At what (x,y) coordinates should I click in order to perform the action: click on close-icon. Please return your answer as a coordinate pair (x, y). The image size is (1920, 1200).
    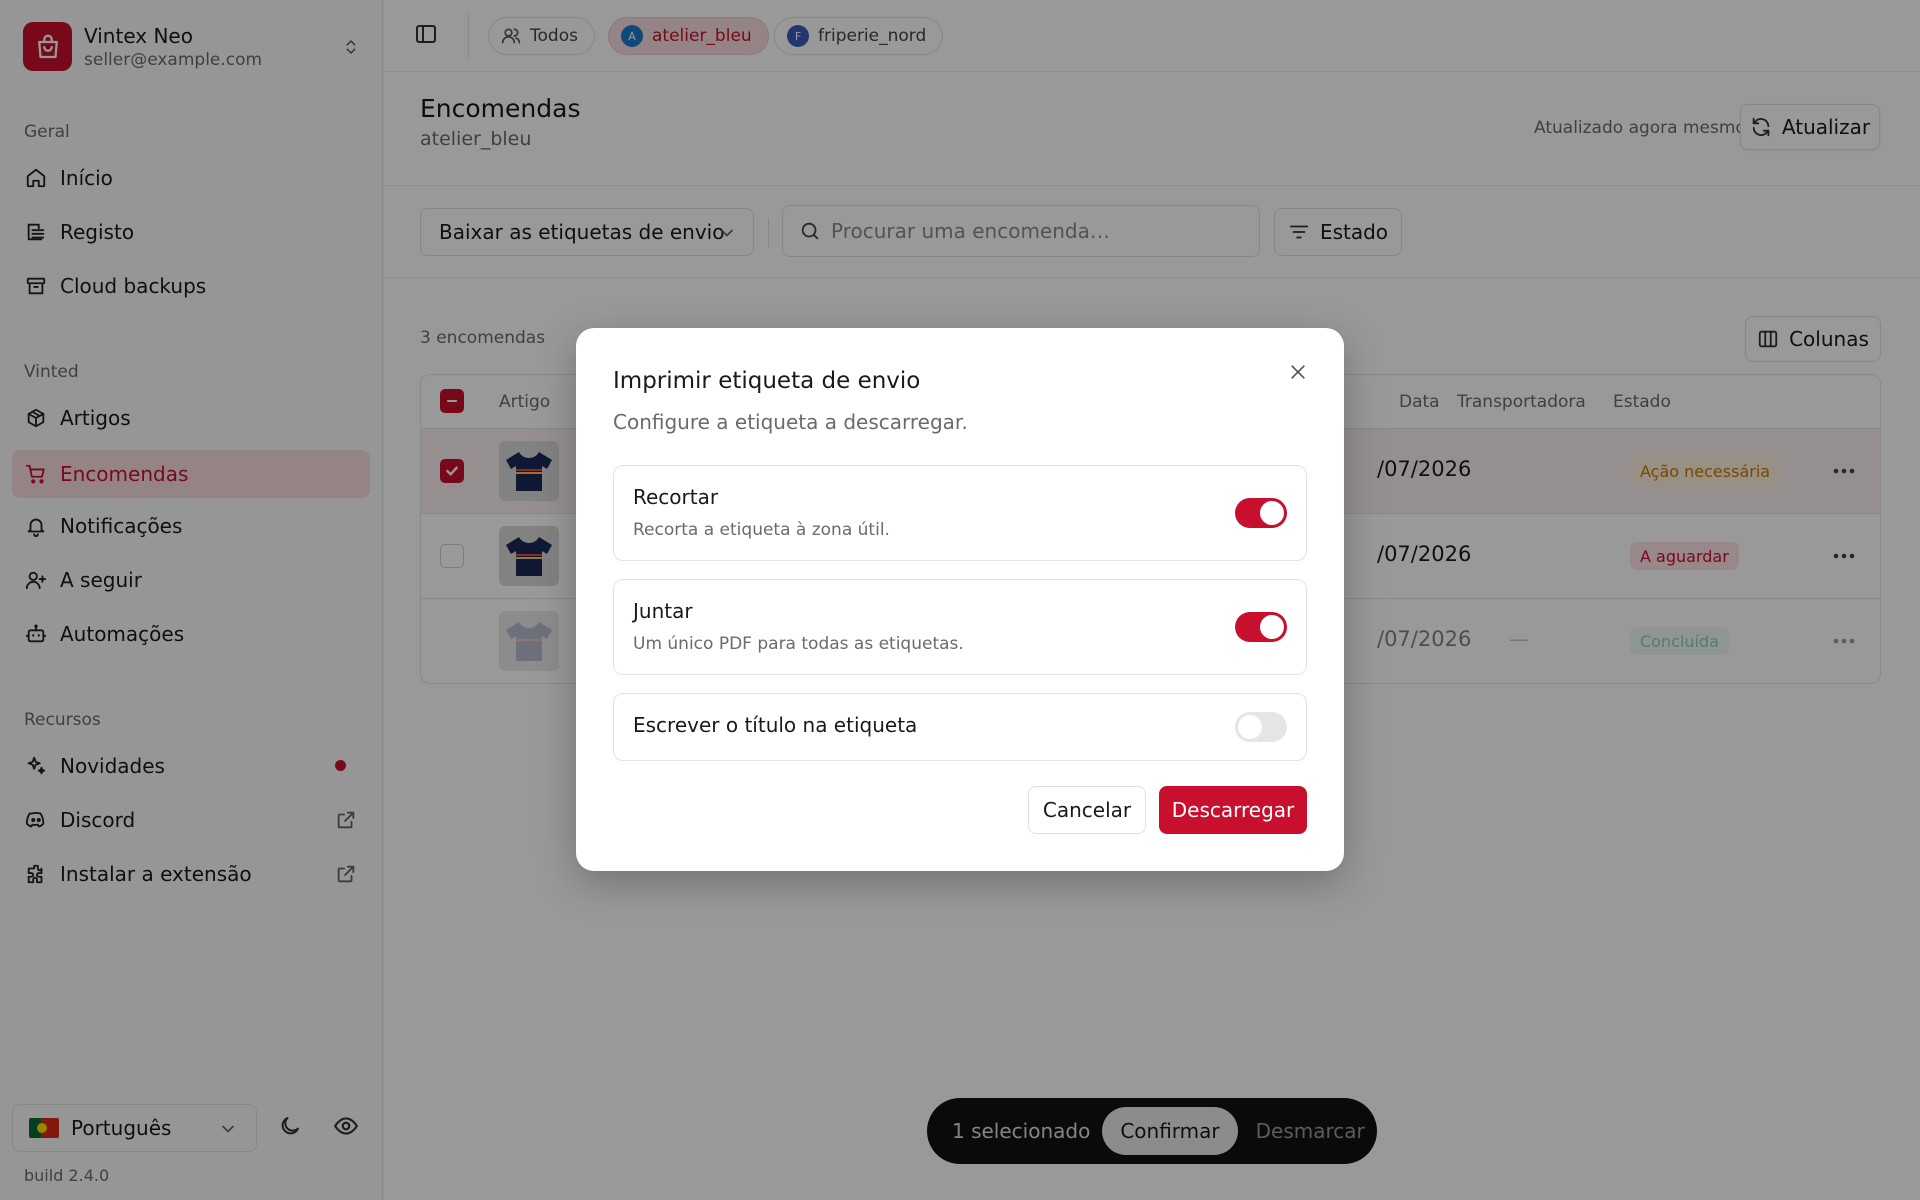
    Looking at the image, I should click on (1298, 374).